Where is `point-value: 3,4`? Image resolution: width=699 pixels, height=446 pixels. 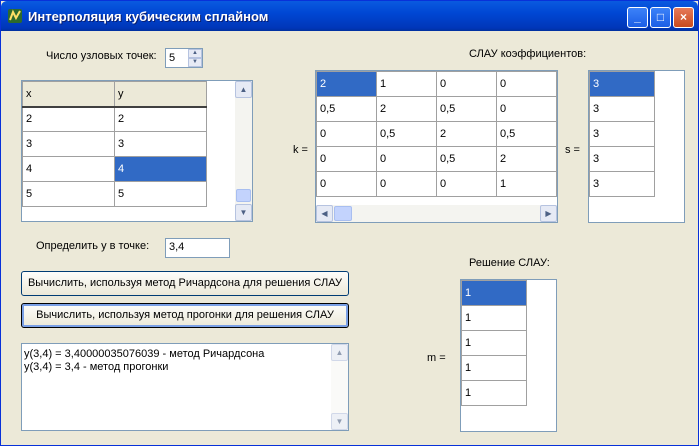
point-value: 3,4 is located at coordinates (176, 247).